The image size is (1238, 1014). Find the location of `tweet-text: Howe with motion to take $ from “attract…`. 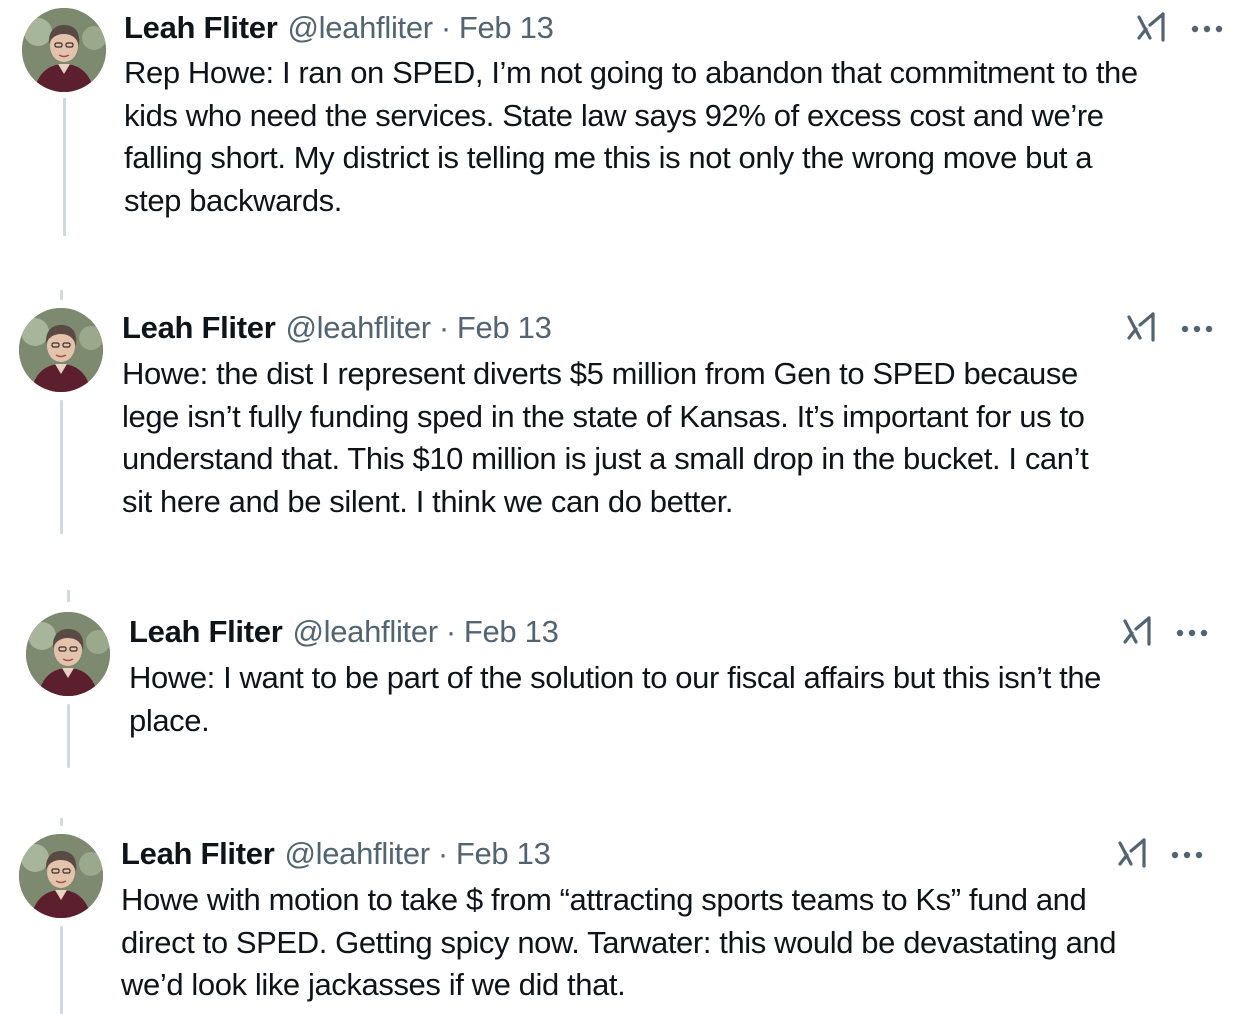

tweet-text: Howe with motion to take $ from “attract… is located at coordinates (619, 942).